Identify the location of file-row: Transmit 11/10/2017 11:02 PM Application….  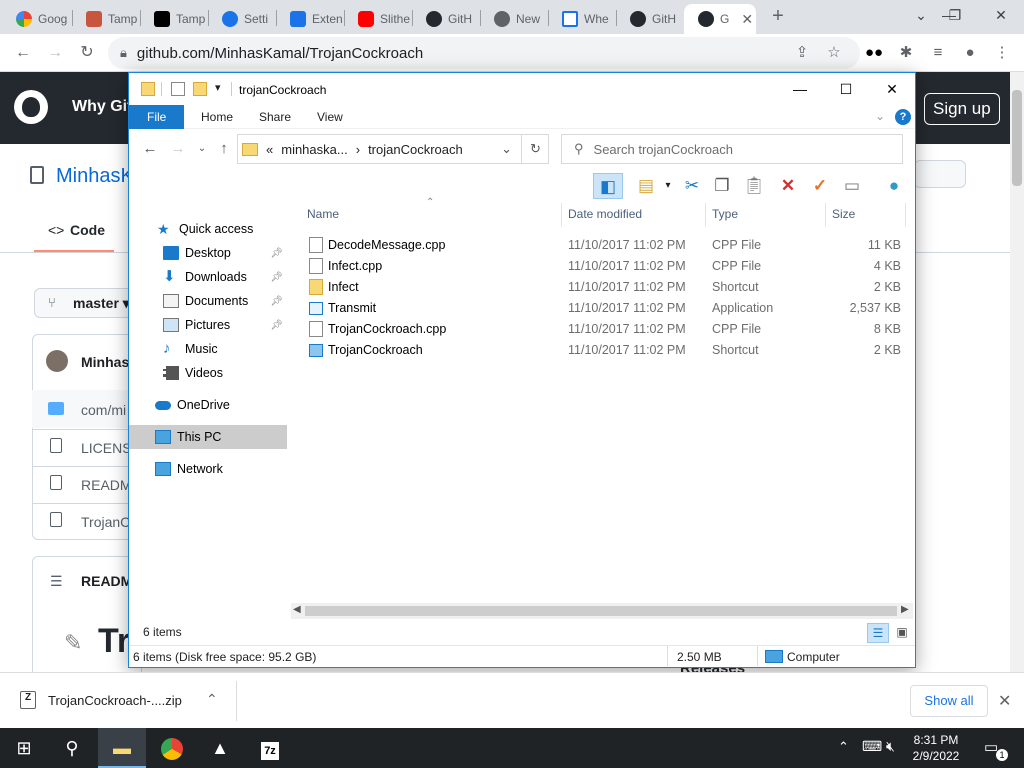
(599, 308).